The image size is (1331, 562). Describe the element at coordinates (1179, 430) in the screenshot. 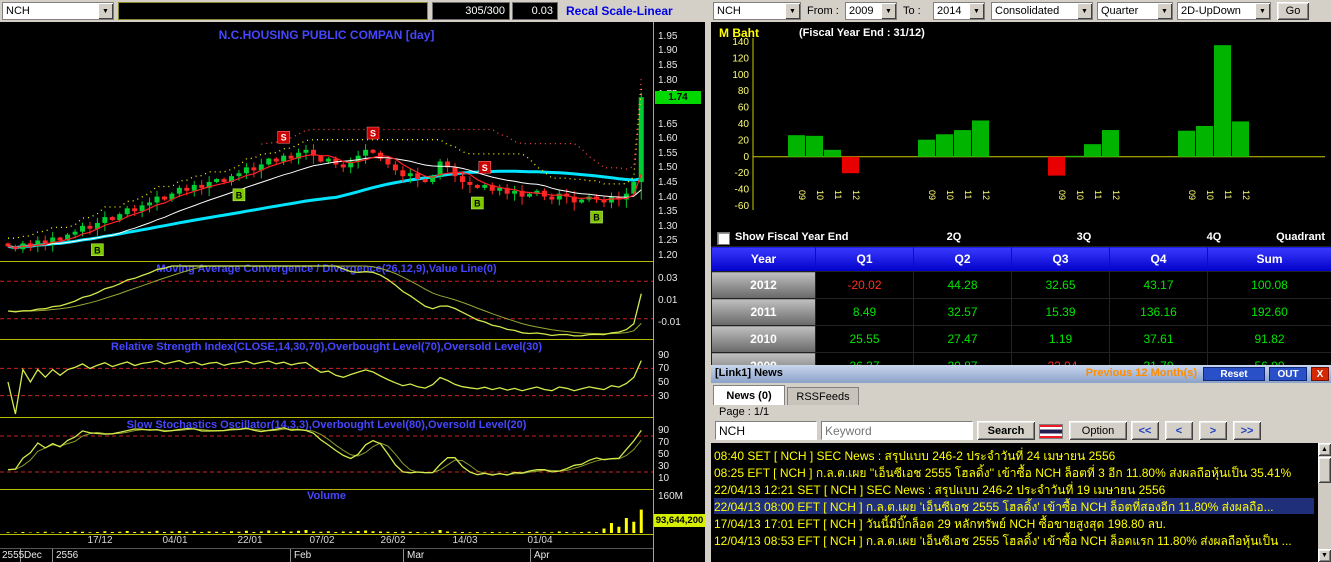

I see `prev-page-button: <` at that location.